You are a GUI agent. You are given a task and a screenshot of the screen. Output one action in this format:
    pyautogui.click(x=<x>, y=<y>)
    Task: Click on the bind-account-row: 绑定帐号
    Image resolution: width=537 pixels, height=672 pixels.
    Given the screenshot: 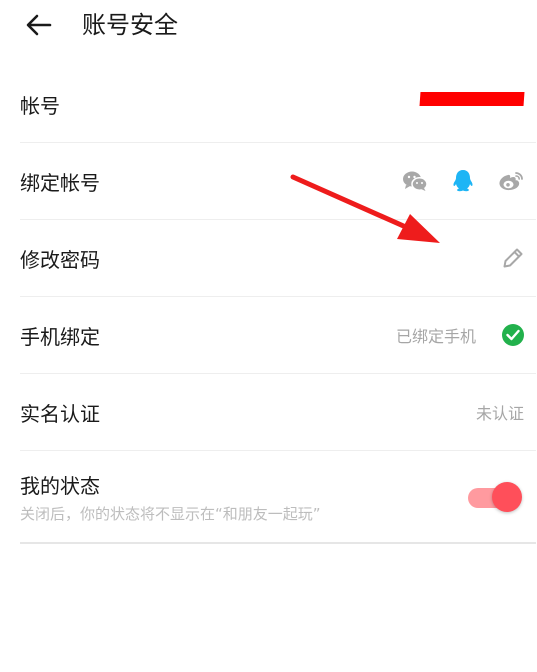 What is the action you would take?
    pyautogui.click(x=278, y=181)
    